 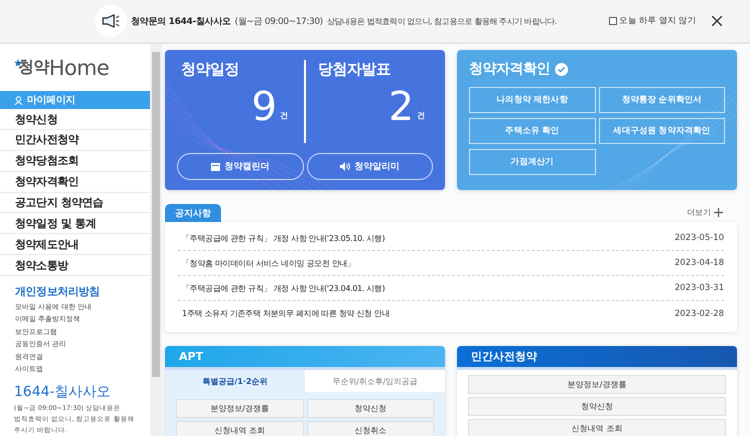 I want to click on notice-date: 2023-05-10, so click(x=699, y=238).